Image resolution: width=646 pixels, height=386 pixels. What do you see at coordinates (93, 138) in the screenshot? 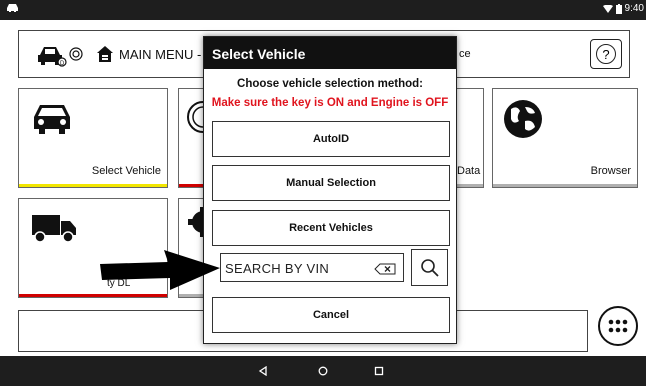
I see `tile-select-vehicle: Select Vehicle` at bounding box center [93, 138].